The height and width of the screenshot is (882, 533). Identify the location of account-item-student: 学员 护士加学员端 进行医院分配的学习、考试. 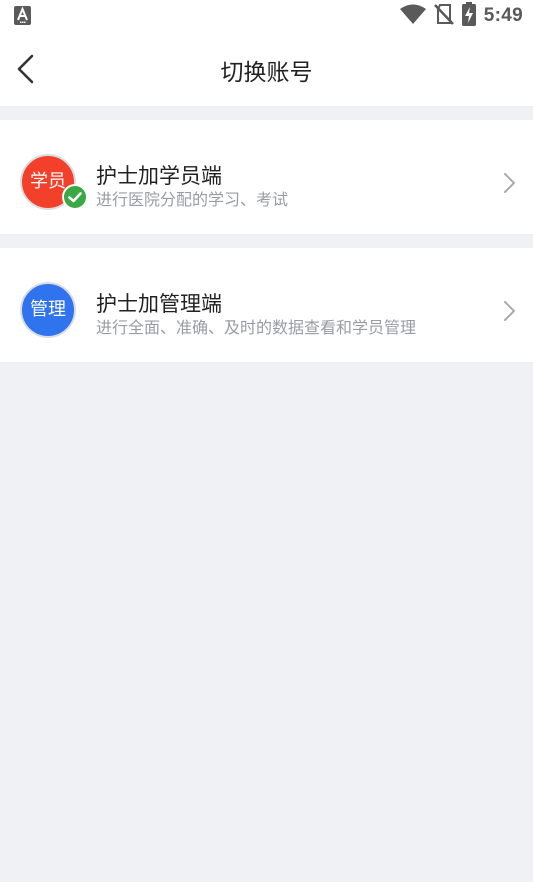
(266, 177).